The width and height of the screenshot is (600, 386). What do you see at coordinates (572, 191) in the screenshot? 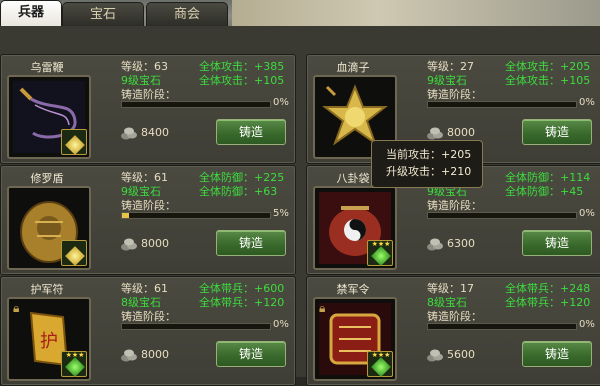
I see `stat-bonus-value: +45` at bounding box center [572, 191].